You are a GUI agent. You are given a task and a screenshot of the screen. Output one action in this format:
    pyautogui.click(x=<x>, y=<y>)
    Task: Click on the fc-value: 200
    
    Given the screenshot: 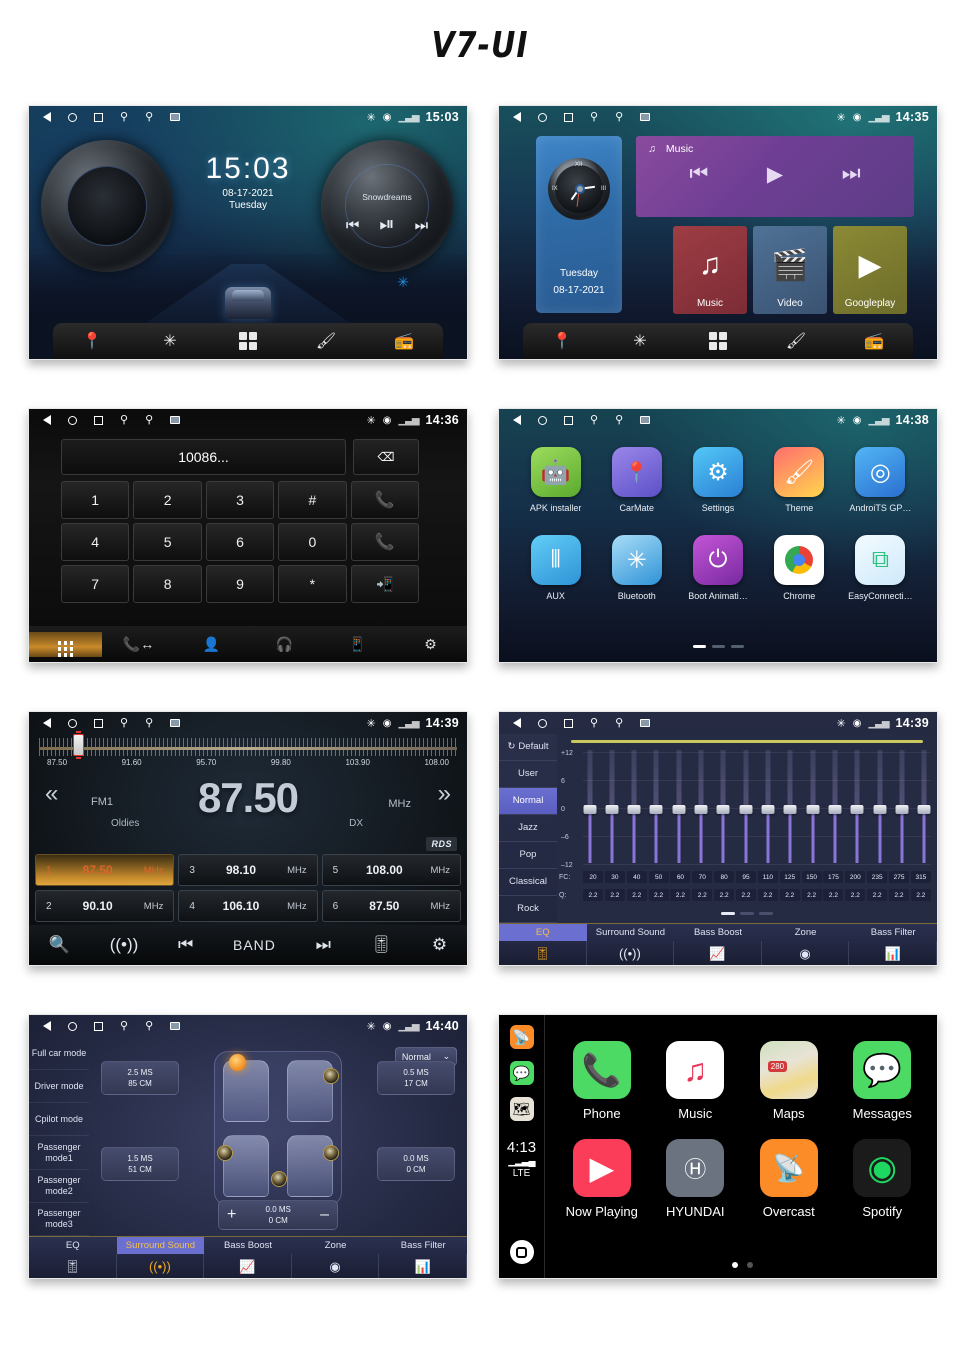 What is the action you would take?
    pyautogui.click(x=855, y=877)
    